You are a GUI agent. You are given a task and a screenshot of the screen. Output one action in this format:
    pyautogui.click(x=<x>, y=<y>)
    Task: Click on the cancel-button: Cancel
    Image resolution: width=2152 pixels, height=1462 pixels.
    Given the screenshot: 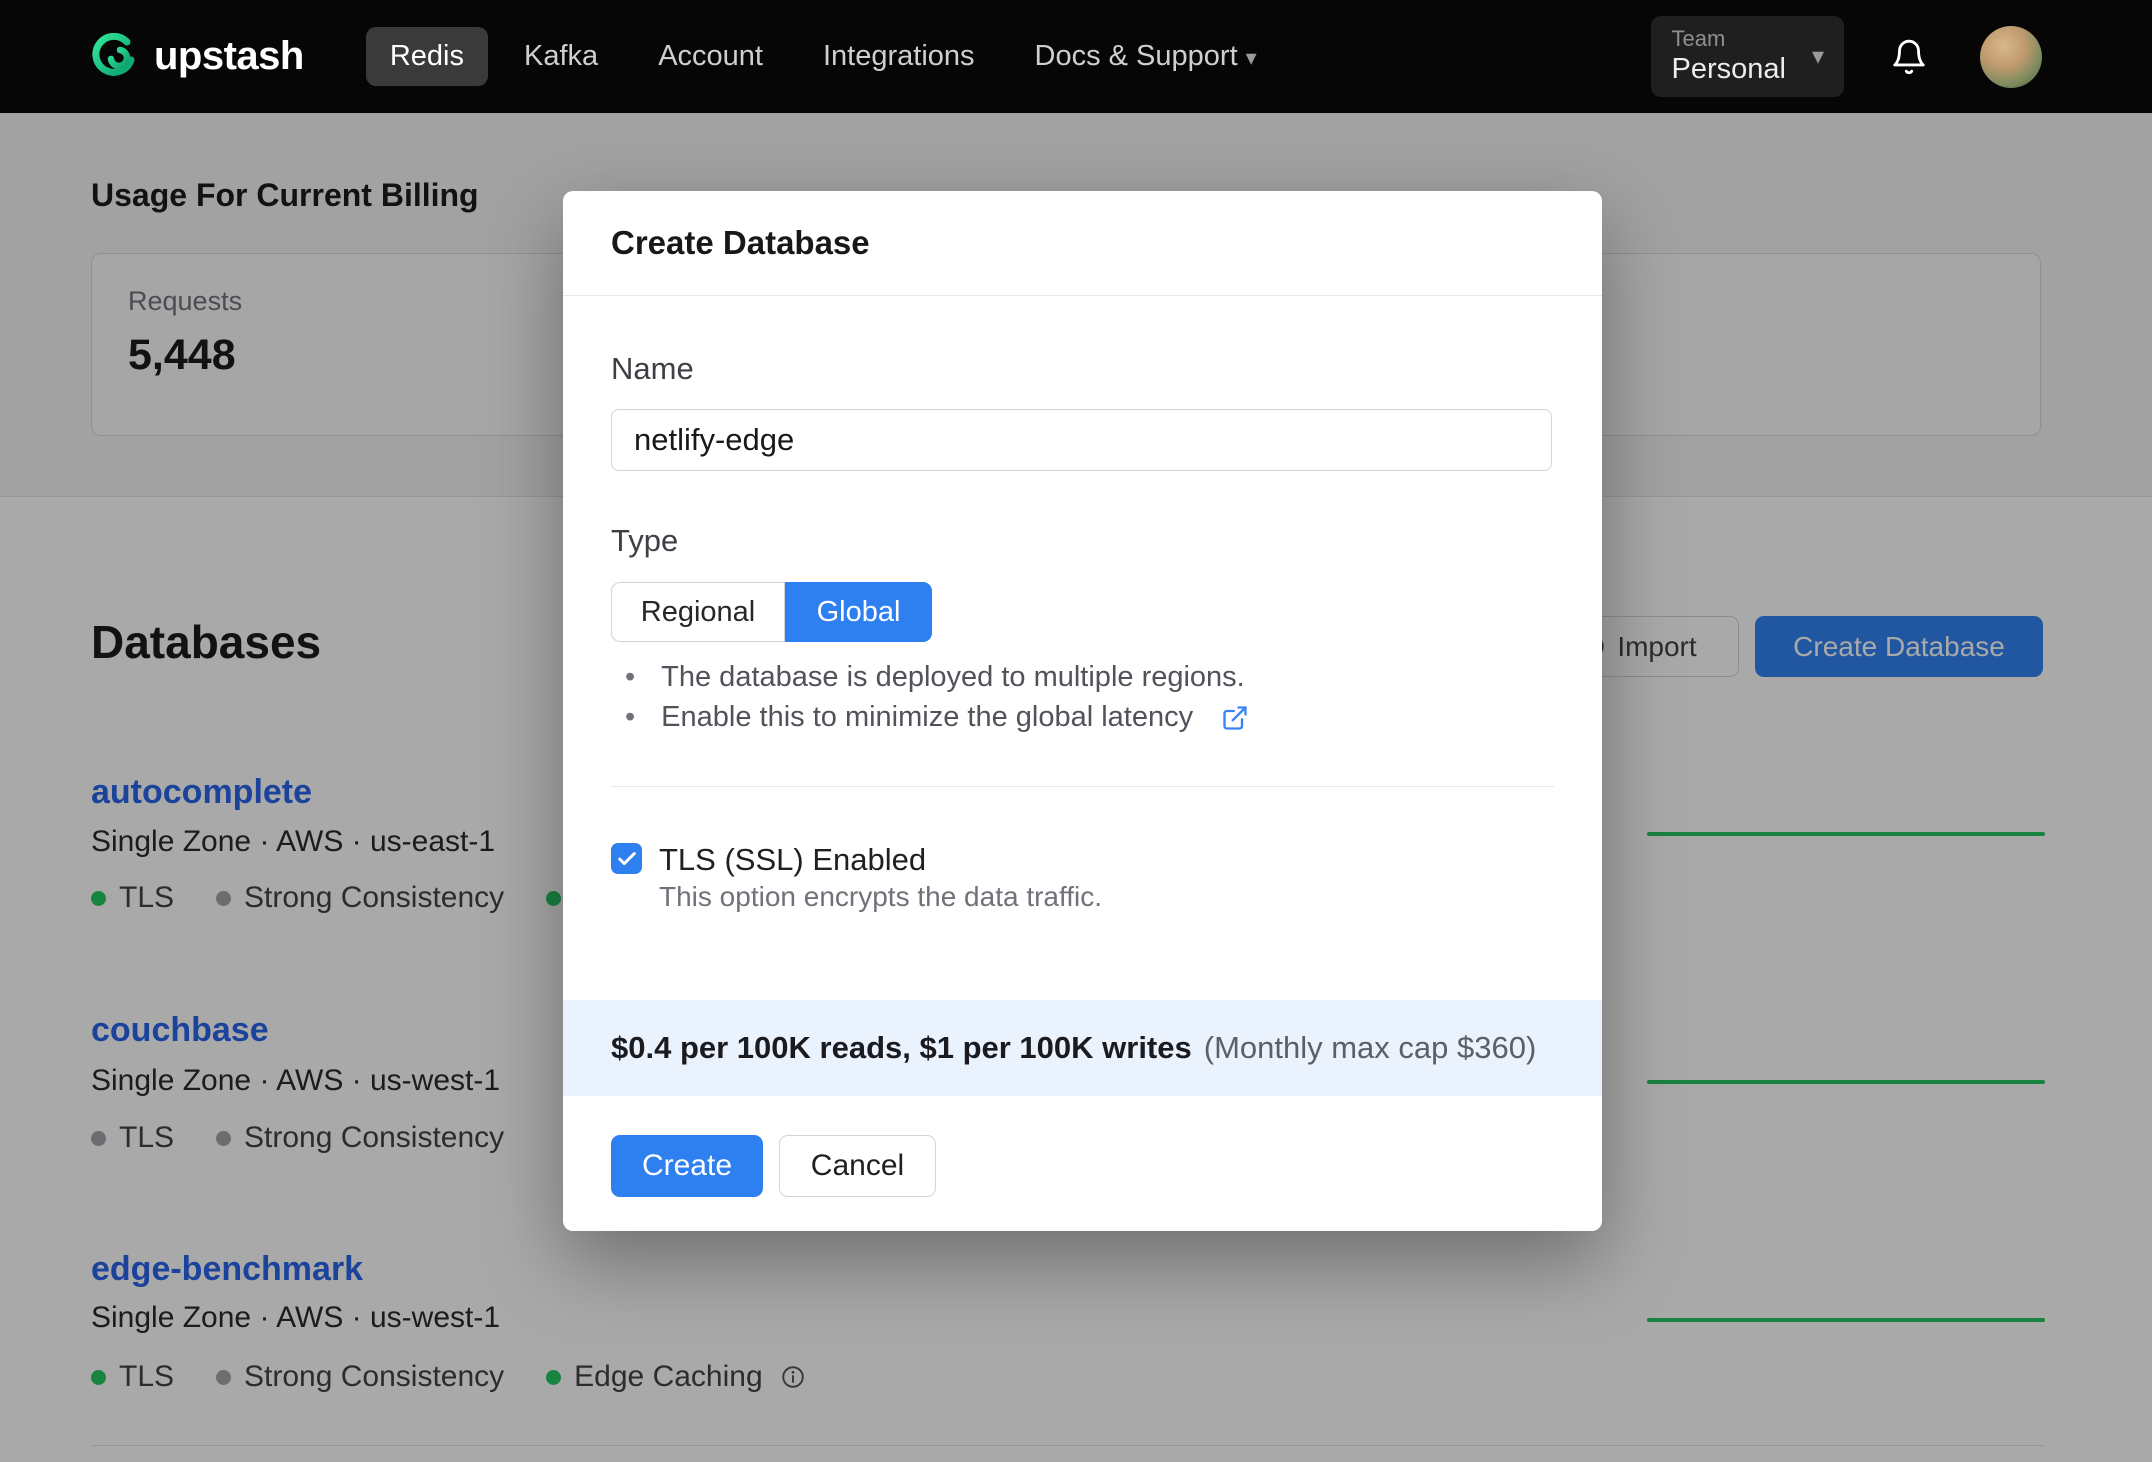 What is the action you would take?
    pyautogui.click(x=857, y=1166)
    